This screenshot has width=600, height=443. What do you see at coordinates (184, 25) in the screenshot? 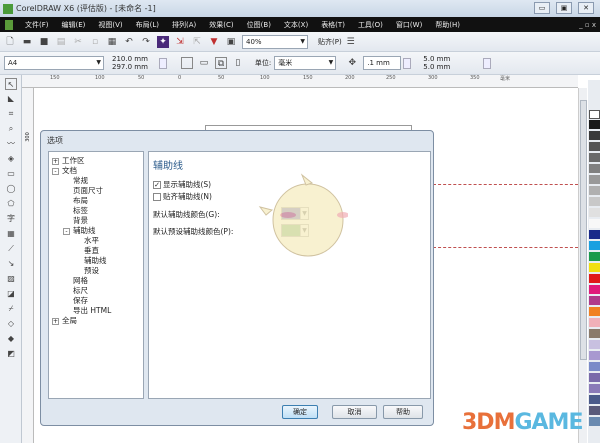
I see `menu-arrange: 排列(A)` at bounding box center [184, 25].